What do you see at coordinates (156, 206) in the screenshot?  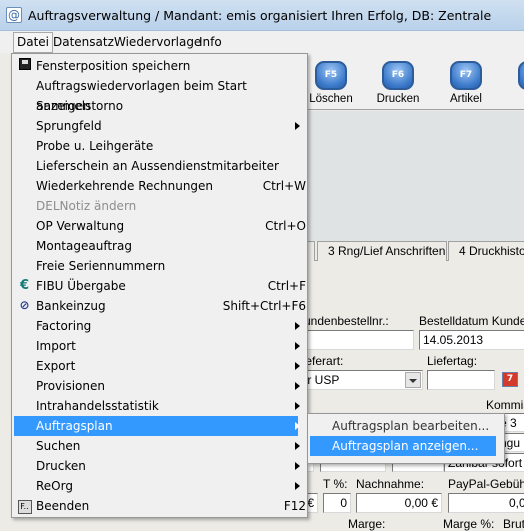 I see `menu-item-delnotiz-ändern: DELNotiz ändern` at bounding box center [156, 206].